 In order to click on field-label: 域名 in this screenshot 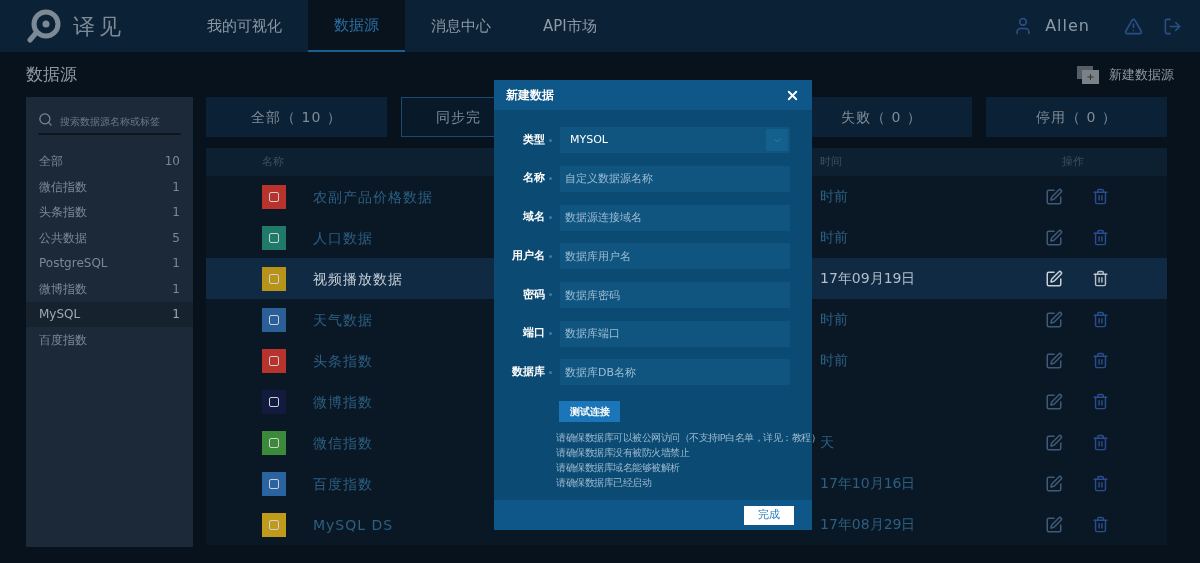, I will do `click(533, 217)`.